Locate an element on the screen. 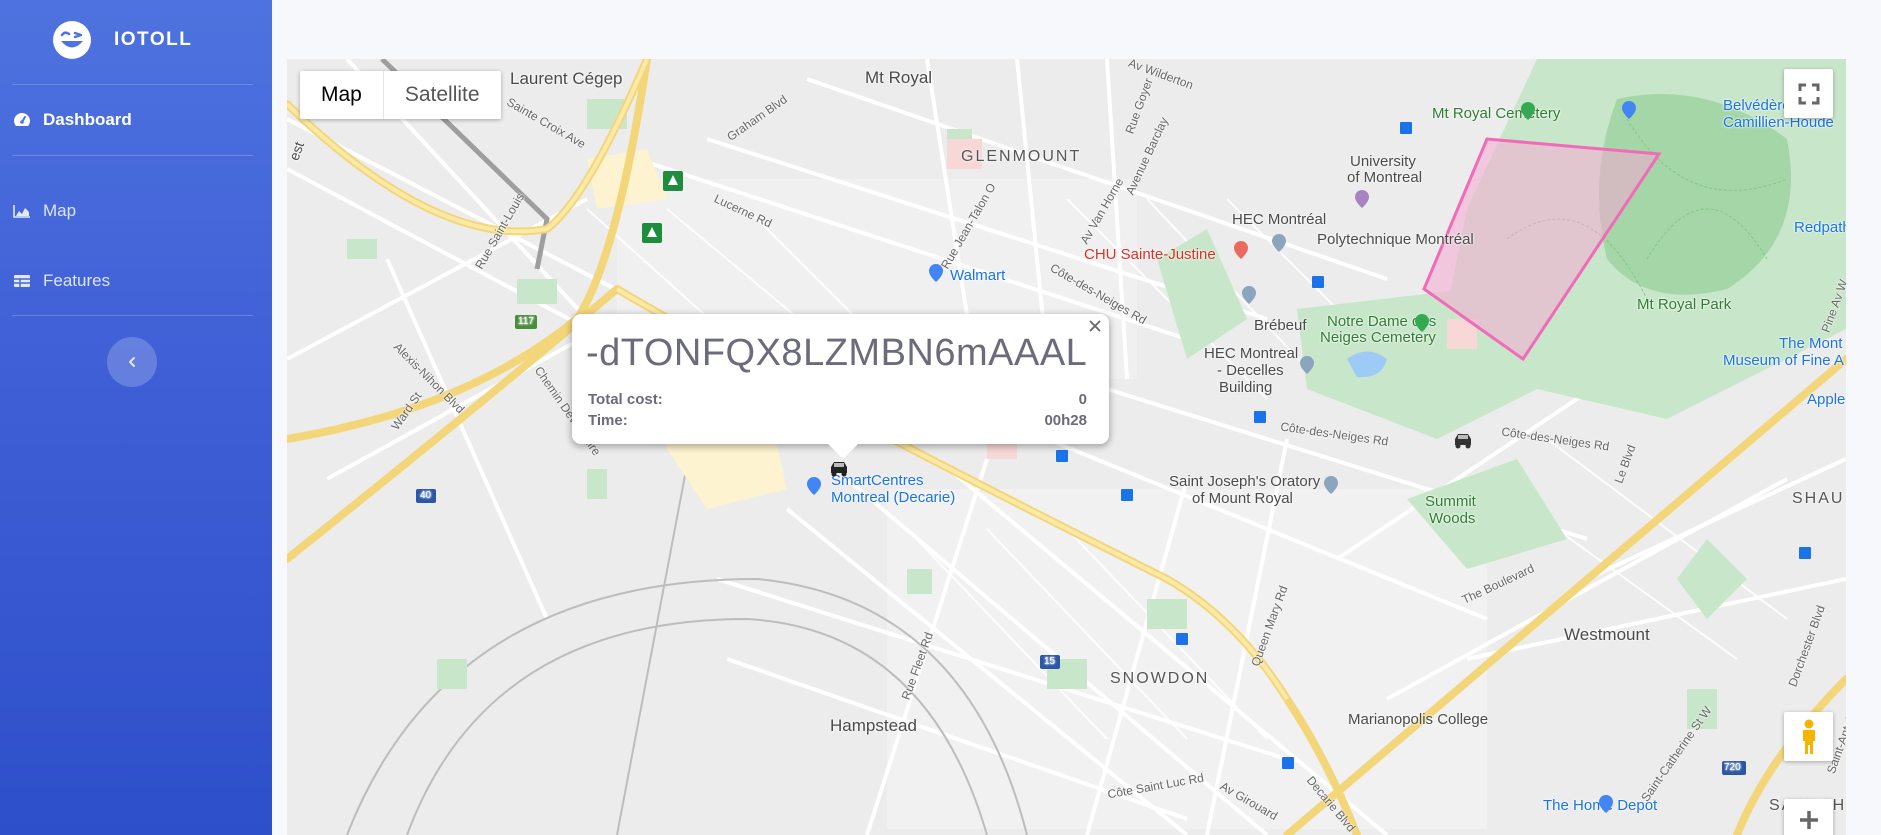  map-label: - Decelles is located at coordinates (1250, 370).